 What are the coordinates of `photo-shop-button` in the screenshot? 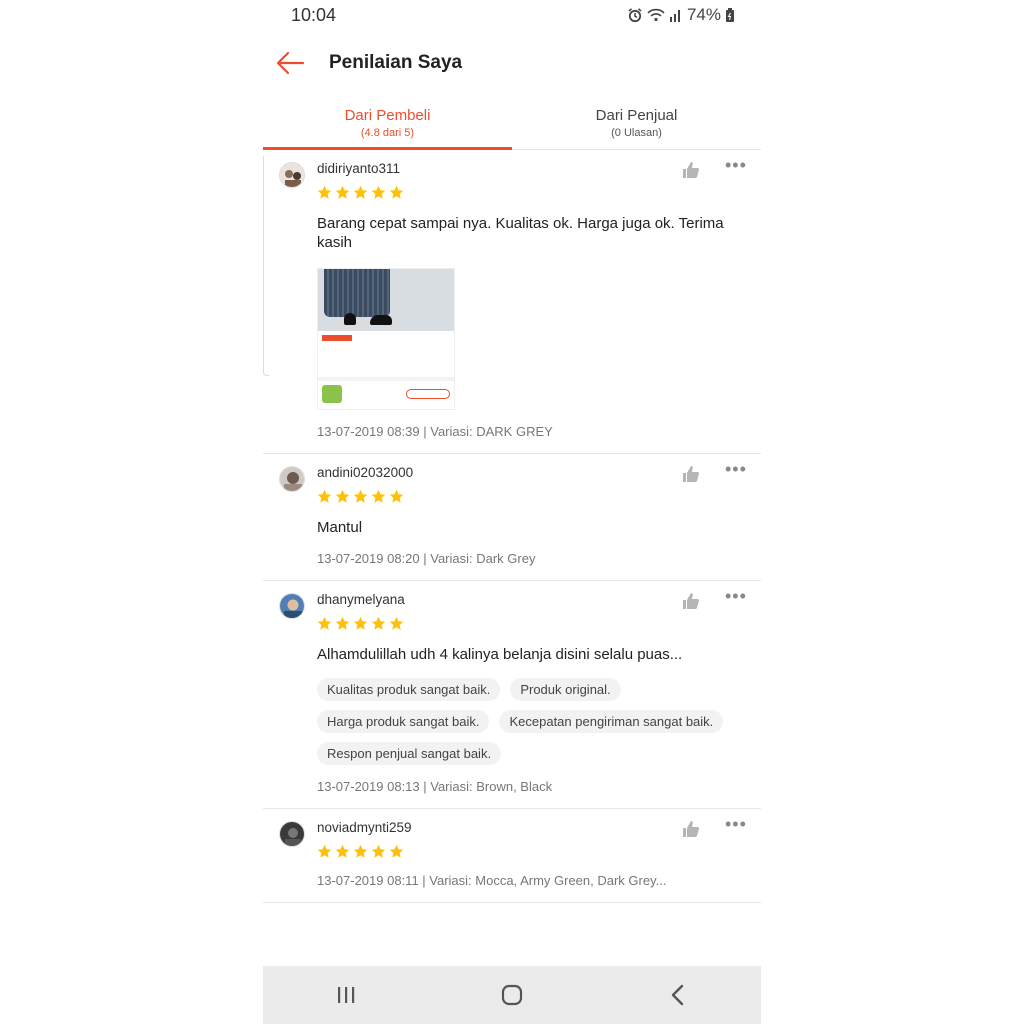 It's located at (428, 394).